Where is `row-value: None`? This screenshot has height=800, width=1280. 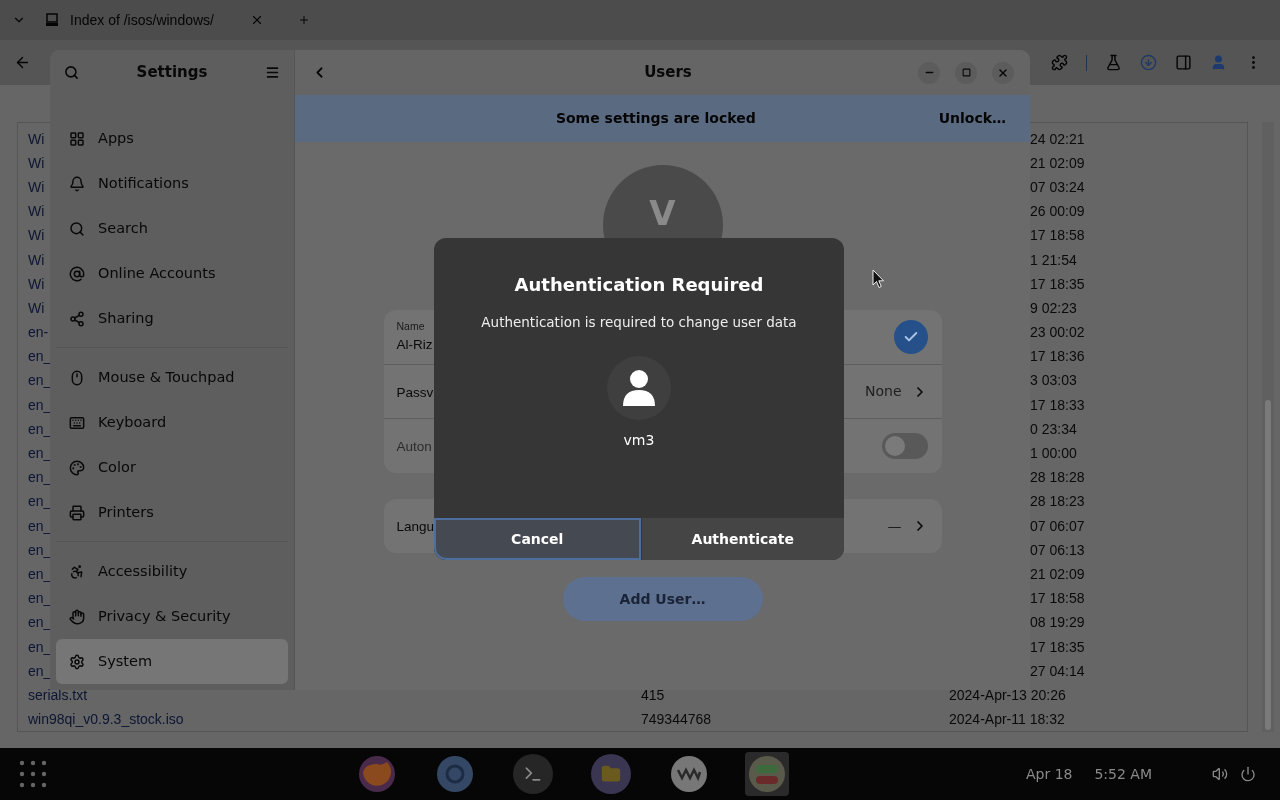
row-value: None is located at coordinates (883, 391).